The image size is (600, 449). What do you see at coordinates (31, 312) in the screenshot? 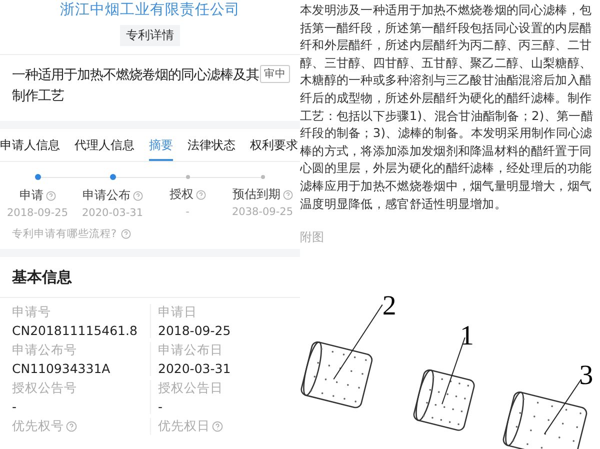
I see `field-label: 申请号` at bounding box center [31, 312].